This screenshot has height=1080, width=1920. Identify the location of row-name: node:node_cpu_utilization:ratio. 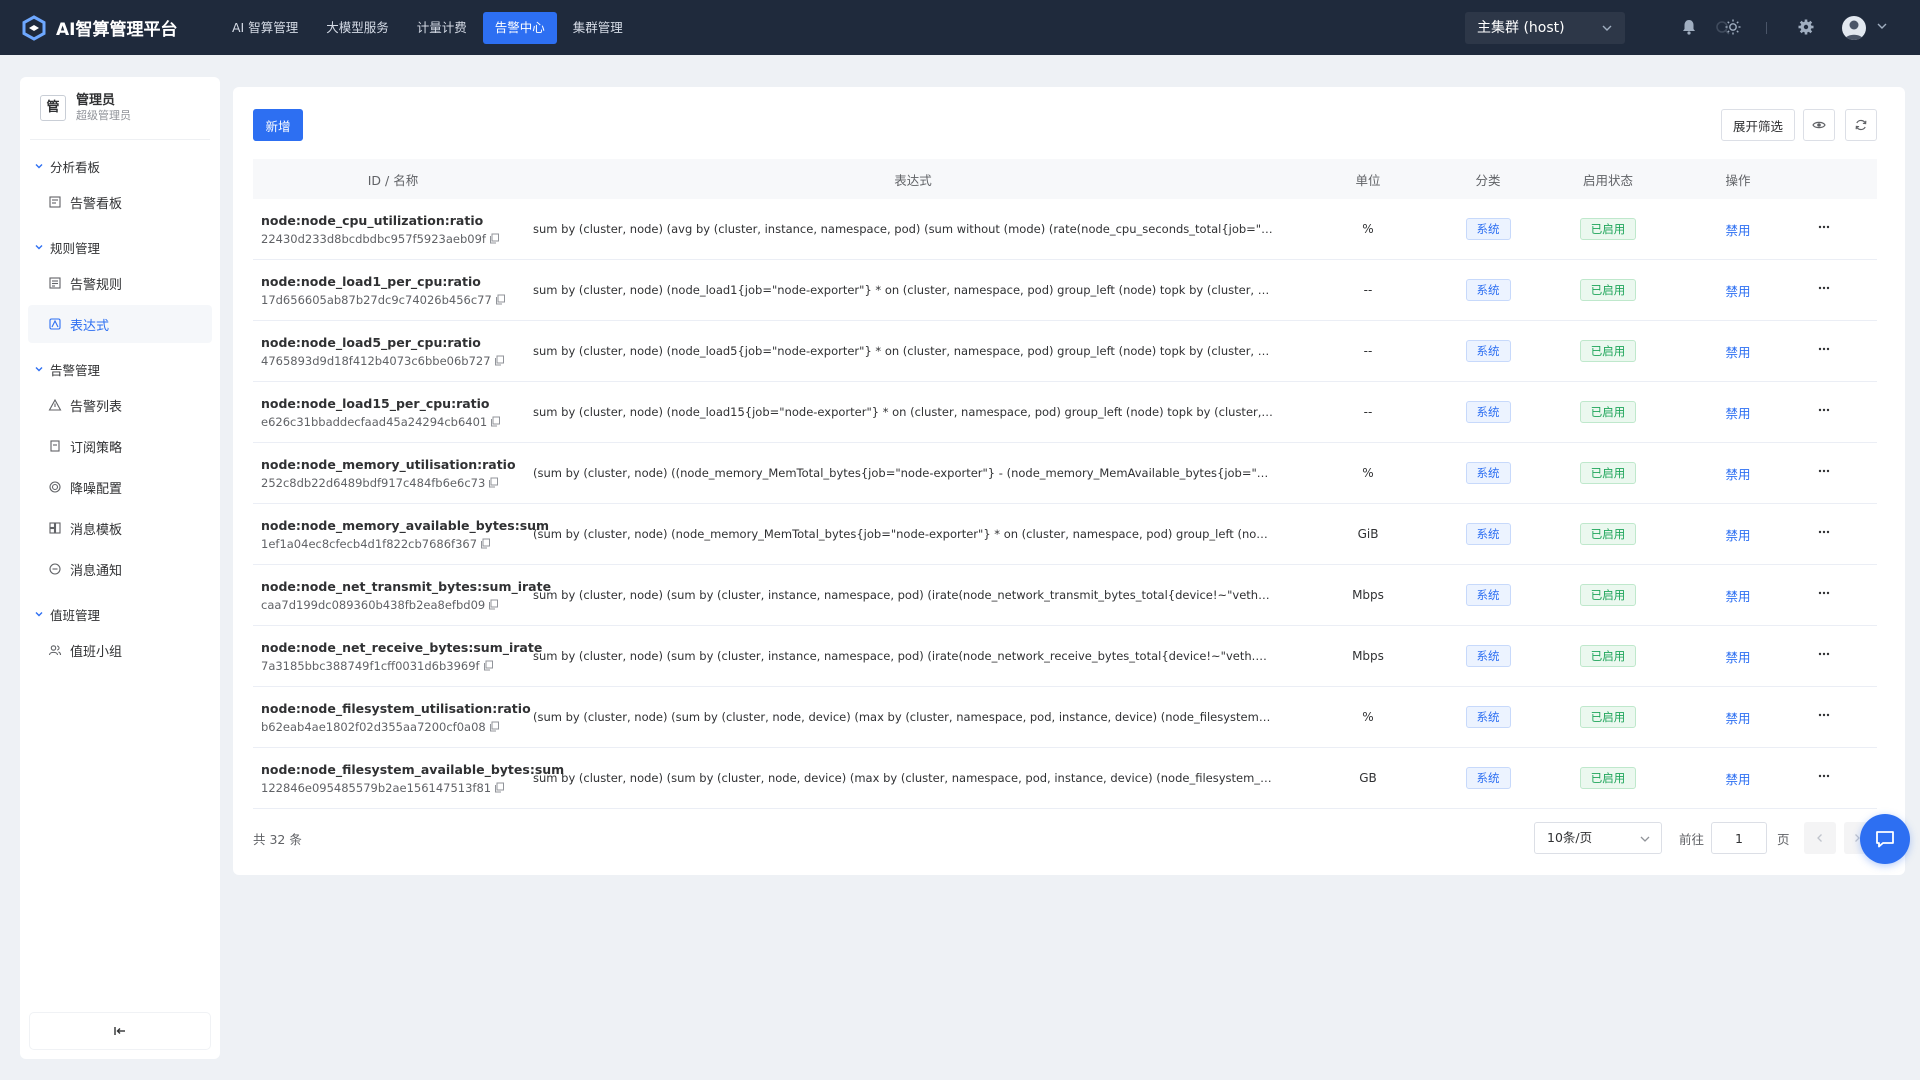
(397, 220).